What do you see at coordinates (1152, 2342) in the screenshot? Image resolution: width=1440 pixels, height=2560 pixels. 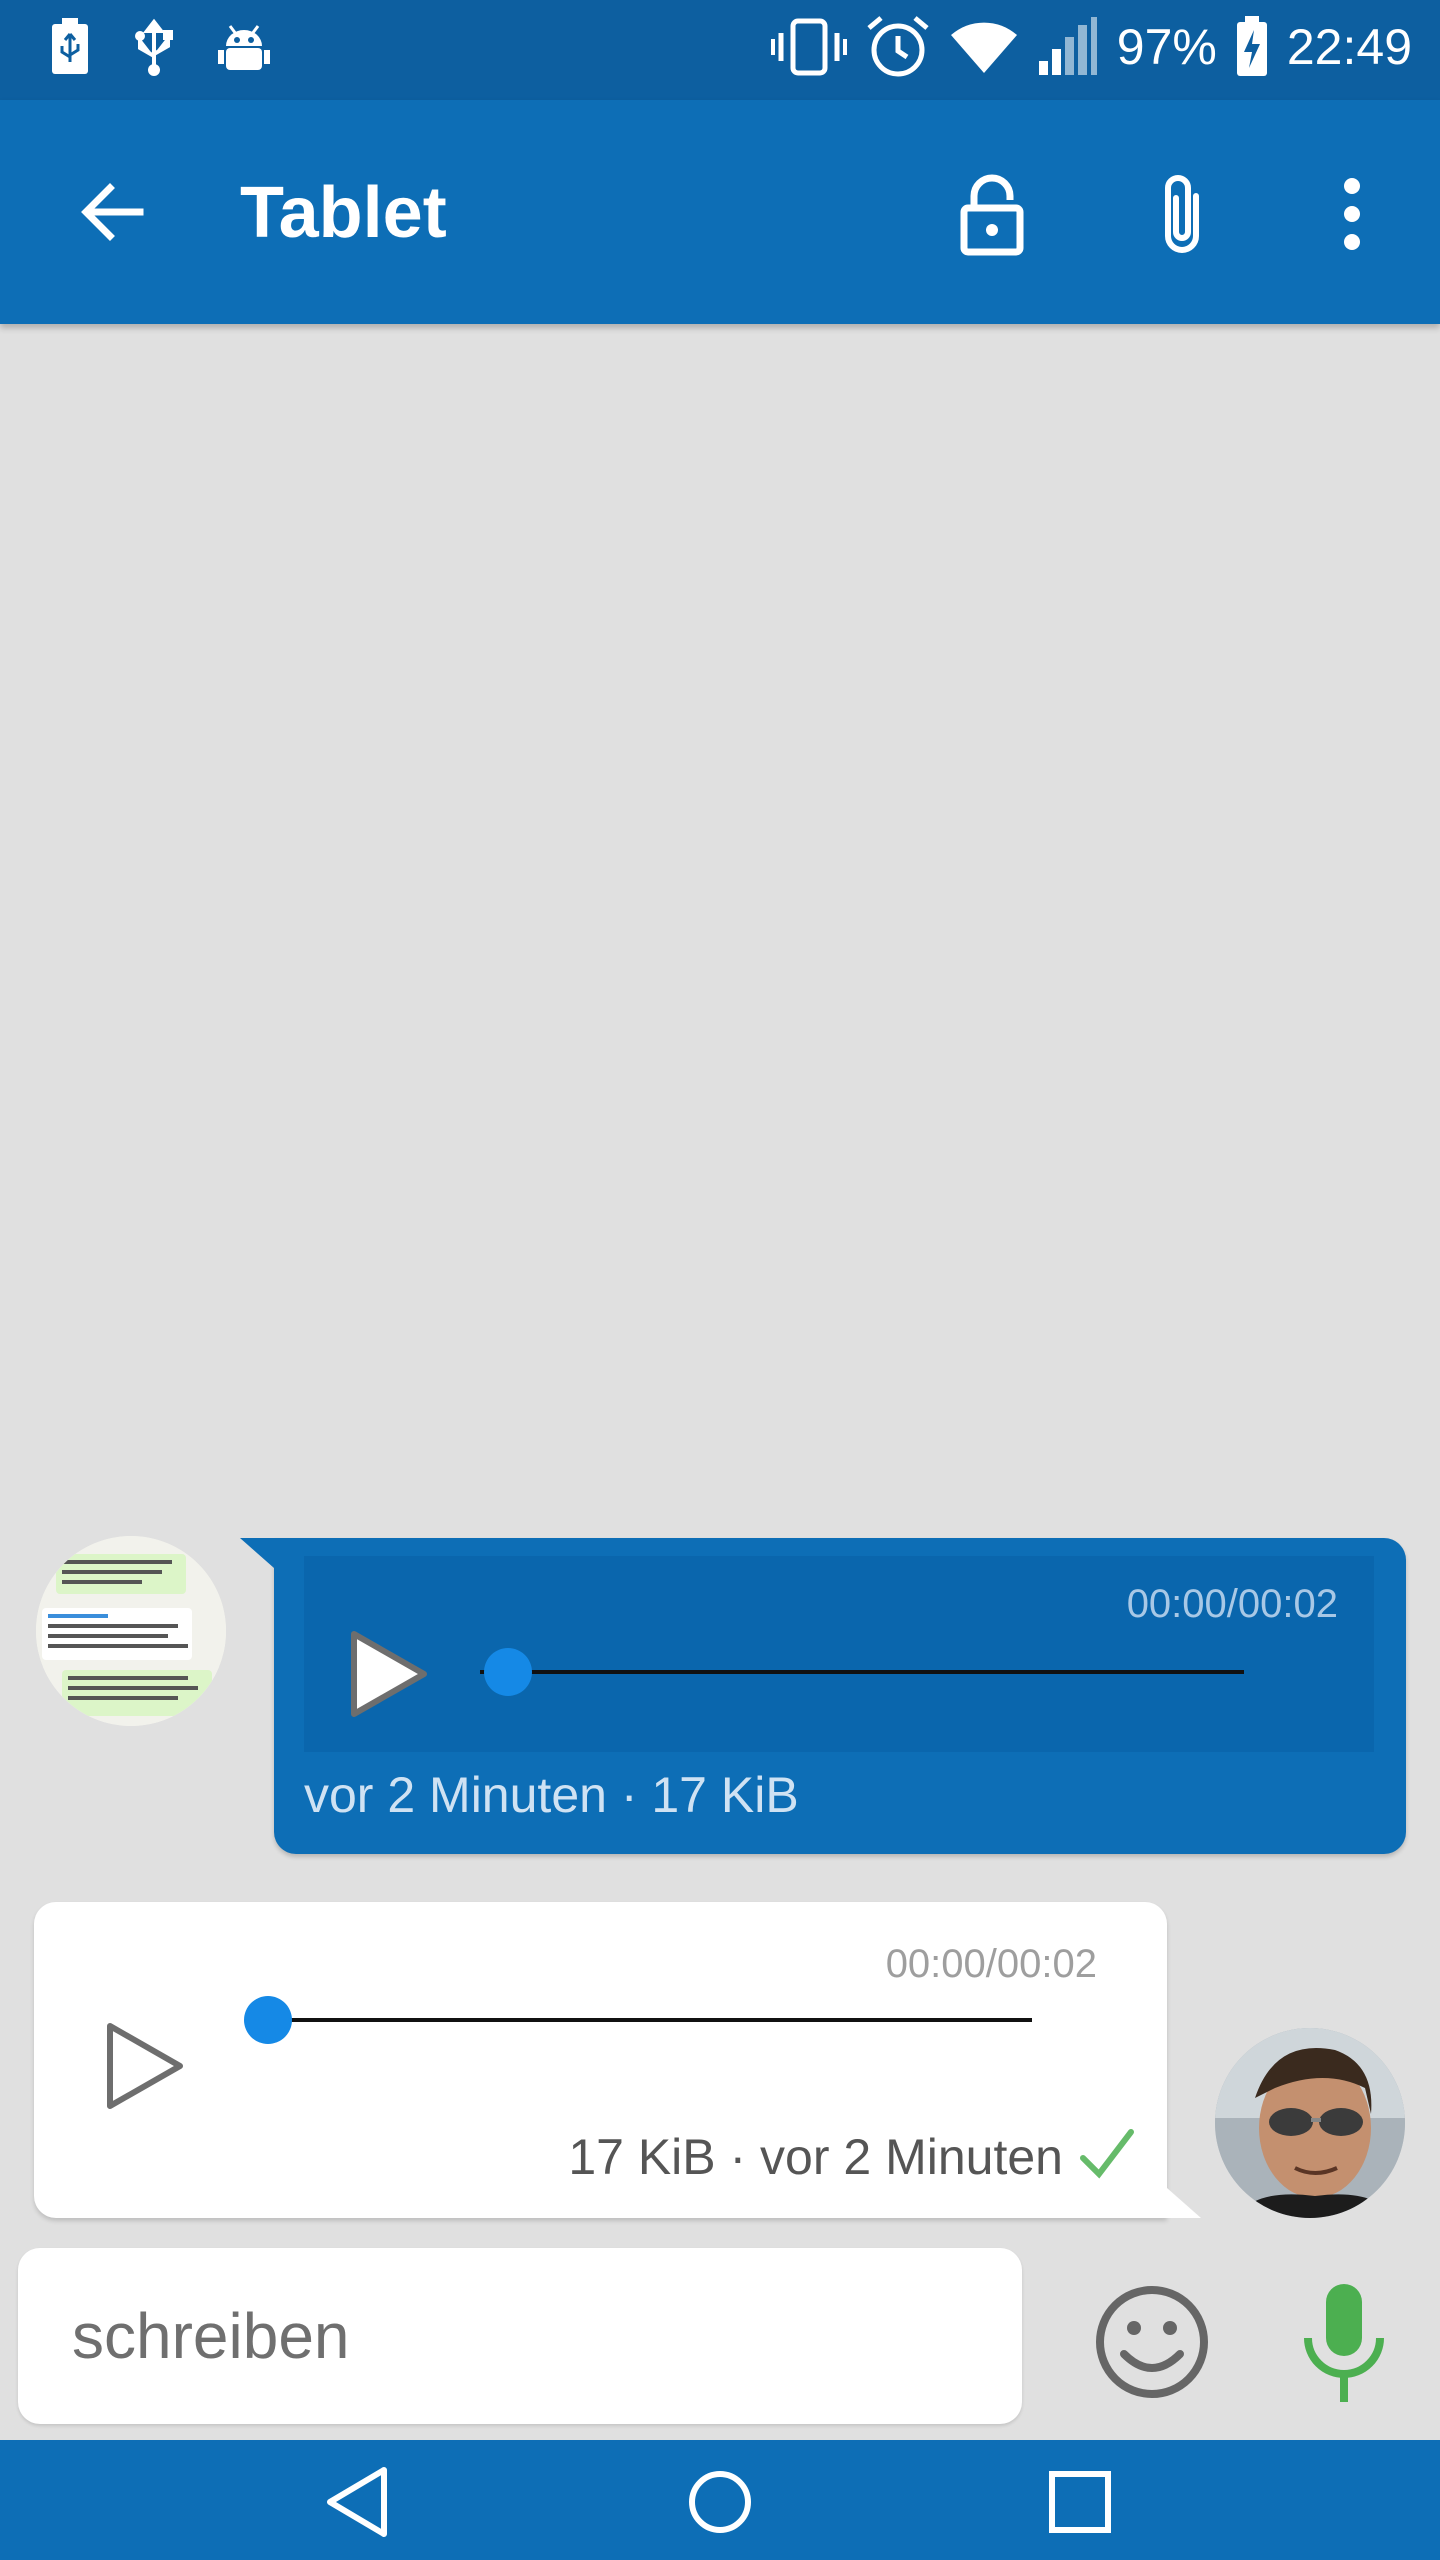 I see `emoji-icon` at bounding box center [1152, 2342].